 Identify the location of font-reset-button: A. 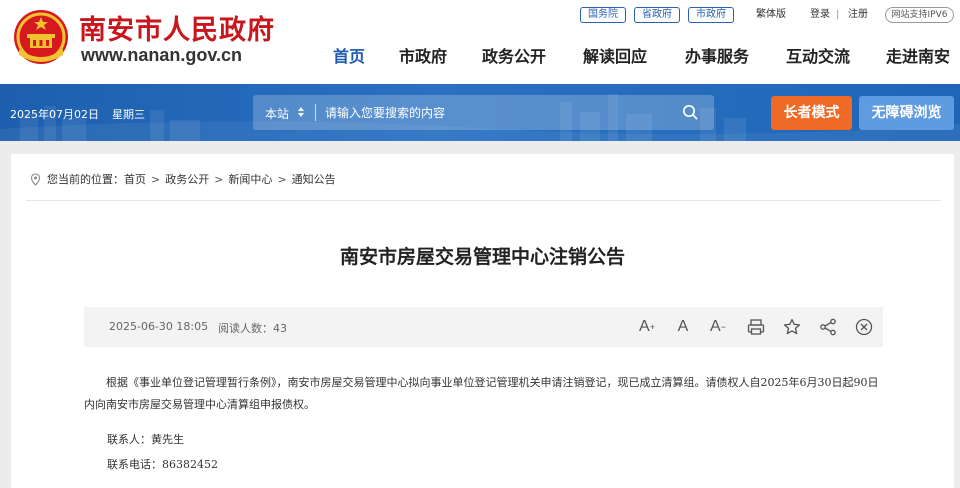
(683, 327).